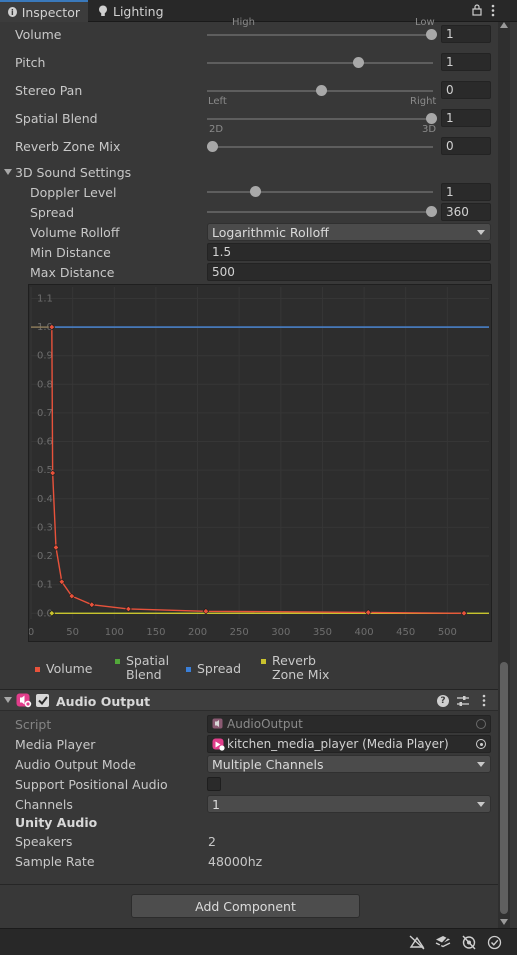 The height and width of the screenshot is (955, 517). Describe the element at coordinates (429, 129) in the screenshot. I see `spatial-blend-3d-label: 3D` at that location.